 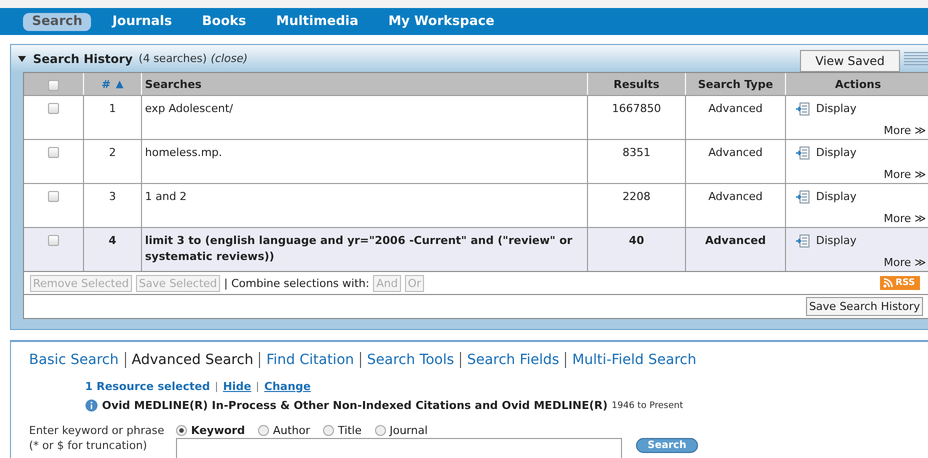 I want to click on search-query: 1 and 2, so click(x=166, y=196).